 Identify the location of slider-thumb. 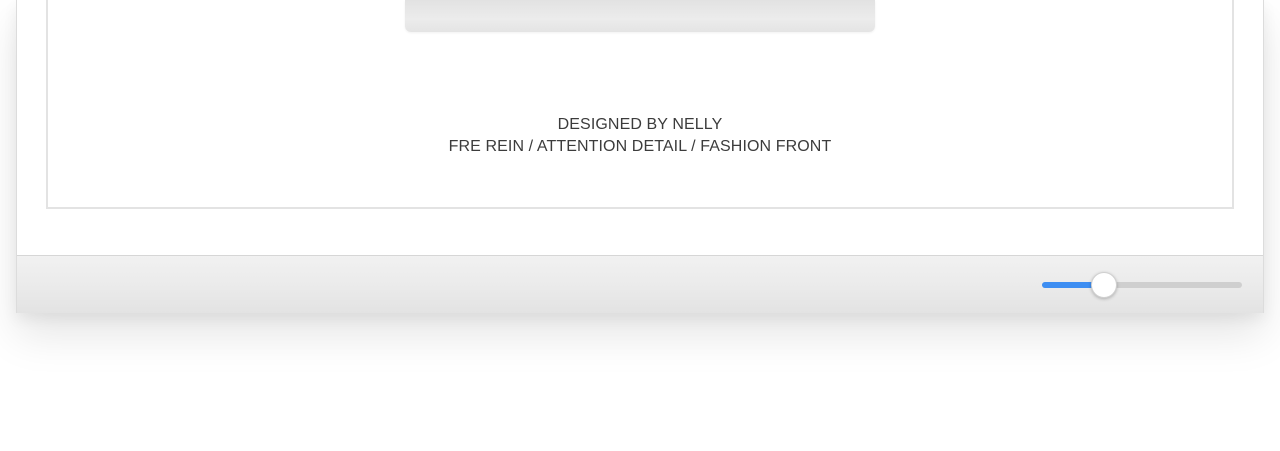
(1104, 285).